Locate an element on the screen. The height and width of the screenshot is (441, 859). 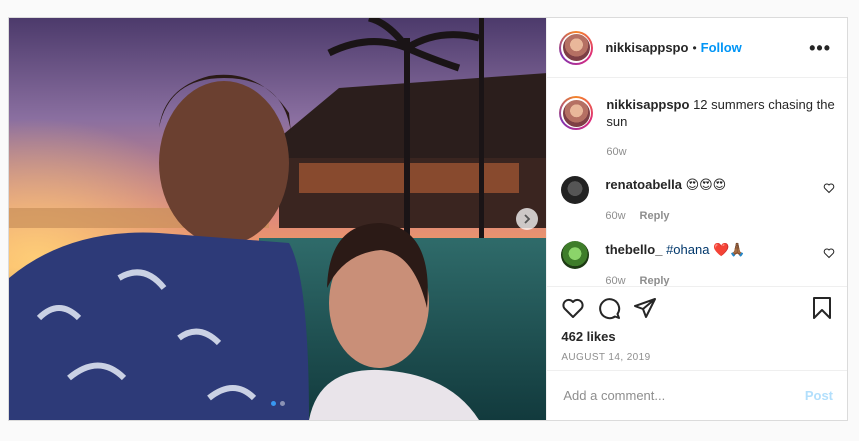
post-comment-button: Post is located at coordinates (819, 395).